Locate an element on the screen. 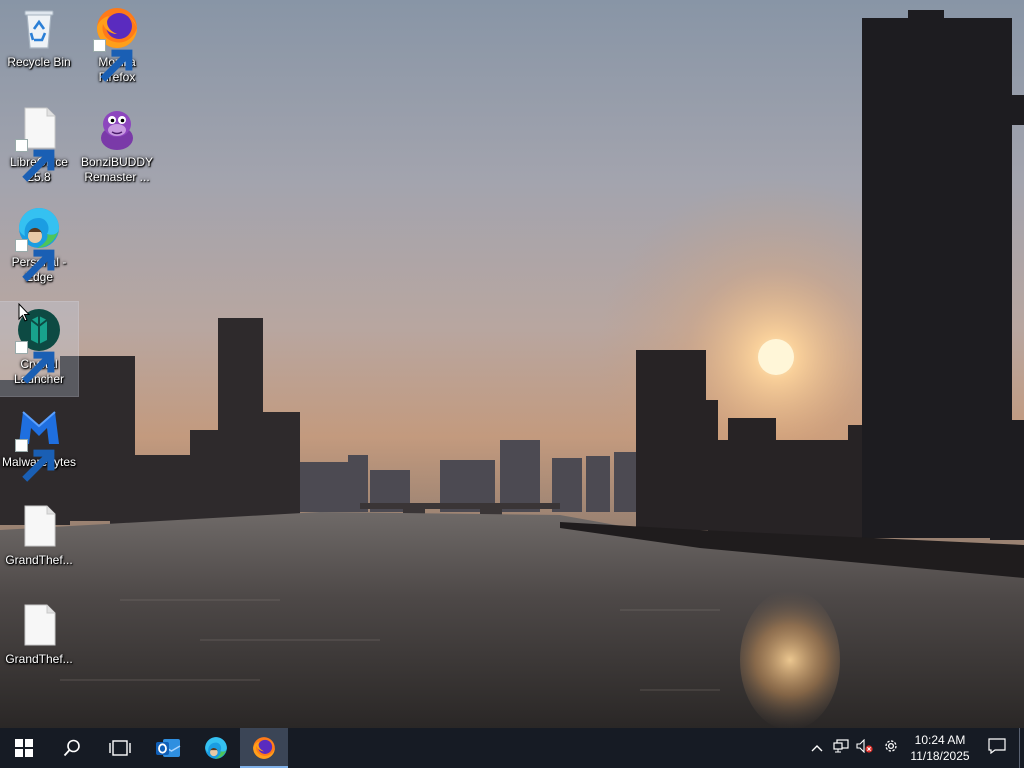  desktop-icon-firefox: Mozilla Firefox is located at coordinates (117, 47).